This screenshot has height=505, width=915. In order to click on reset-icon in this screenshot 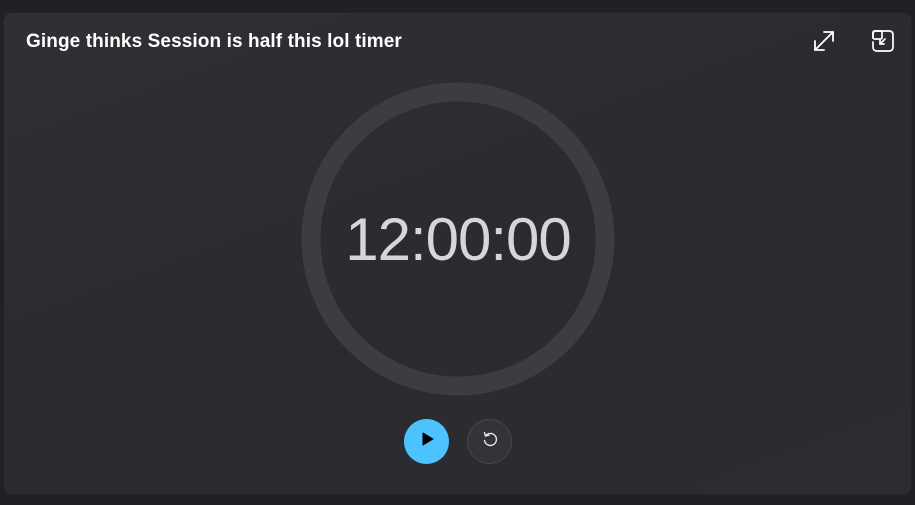, I will do `click(490, 441)`.